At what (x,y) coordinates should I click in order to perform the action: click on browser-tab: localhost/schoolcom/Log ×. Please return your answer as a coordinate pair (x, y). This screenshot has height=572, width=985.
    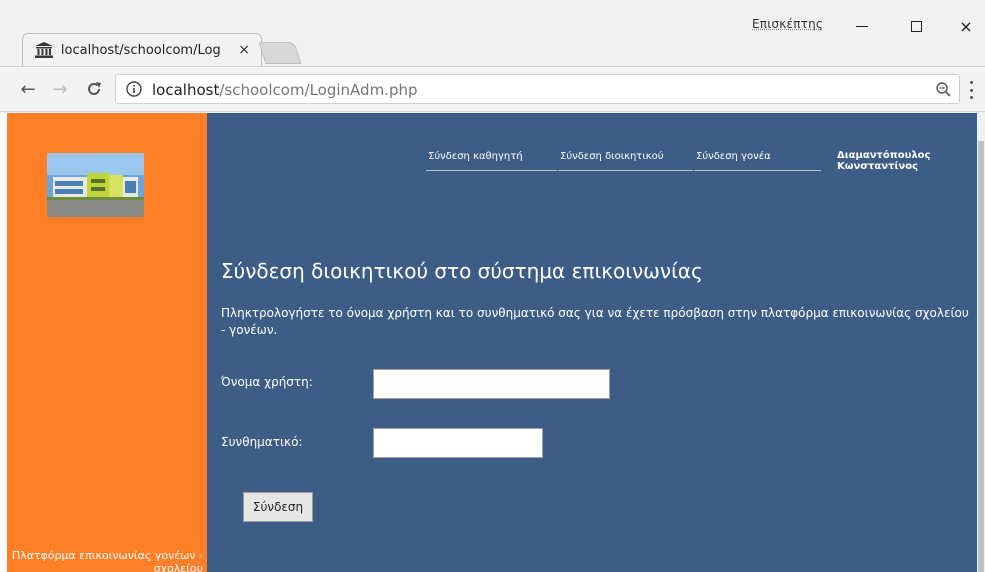
    Looking at the image, I should click on (142, 49).